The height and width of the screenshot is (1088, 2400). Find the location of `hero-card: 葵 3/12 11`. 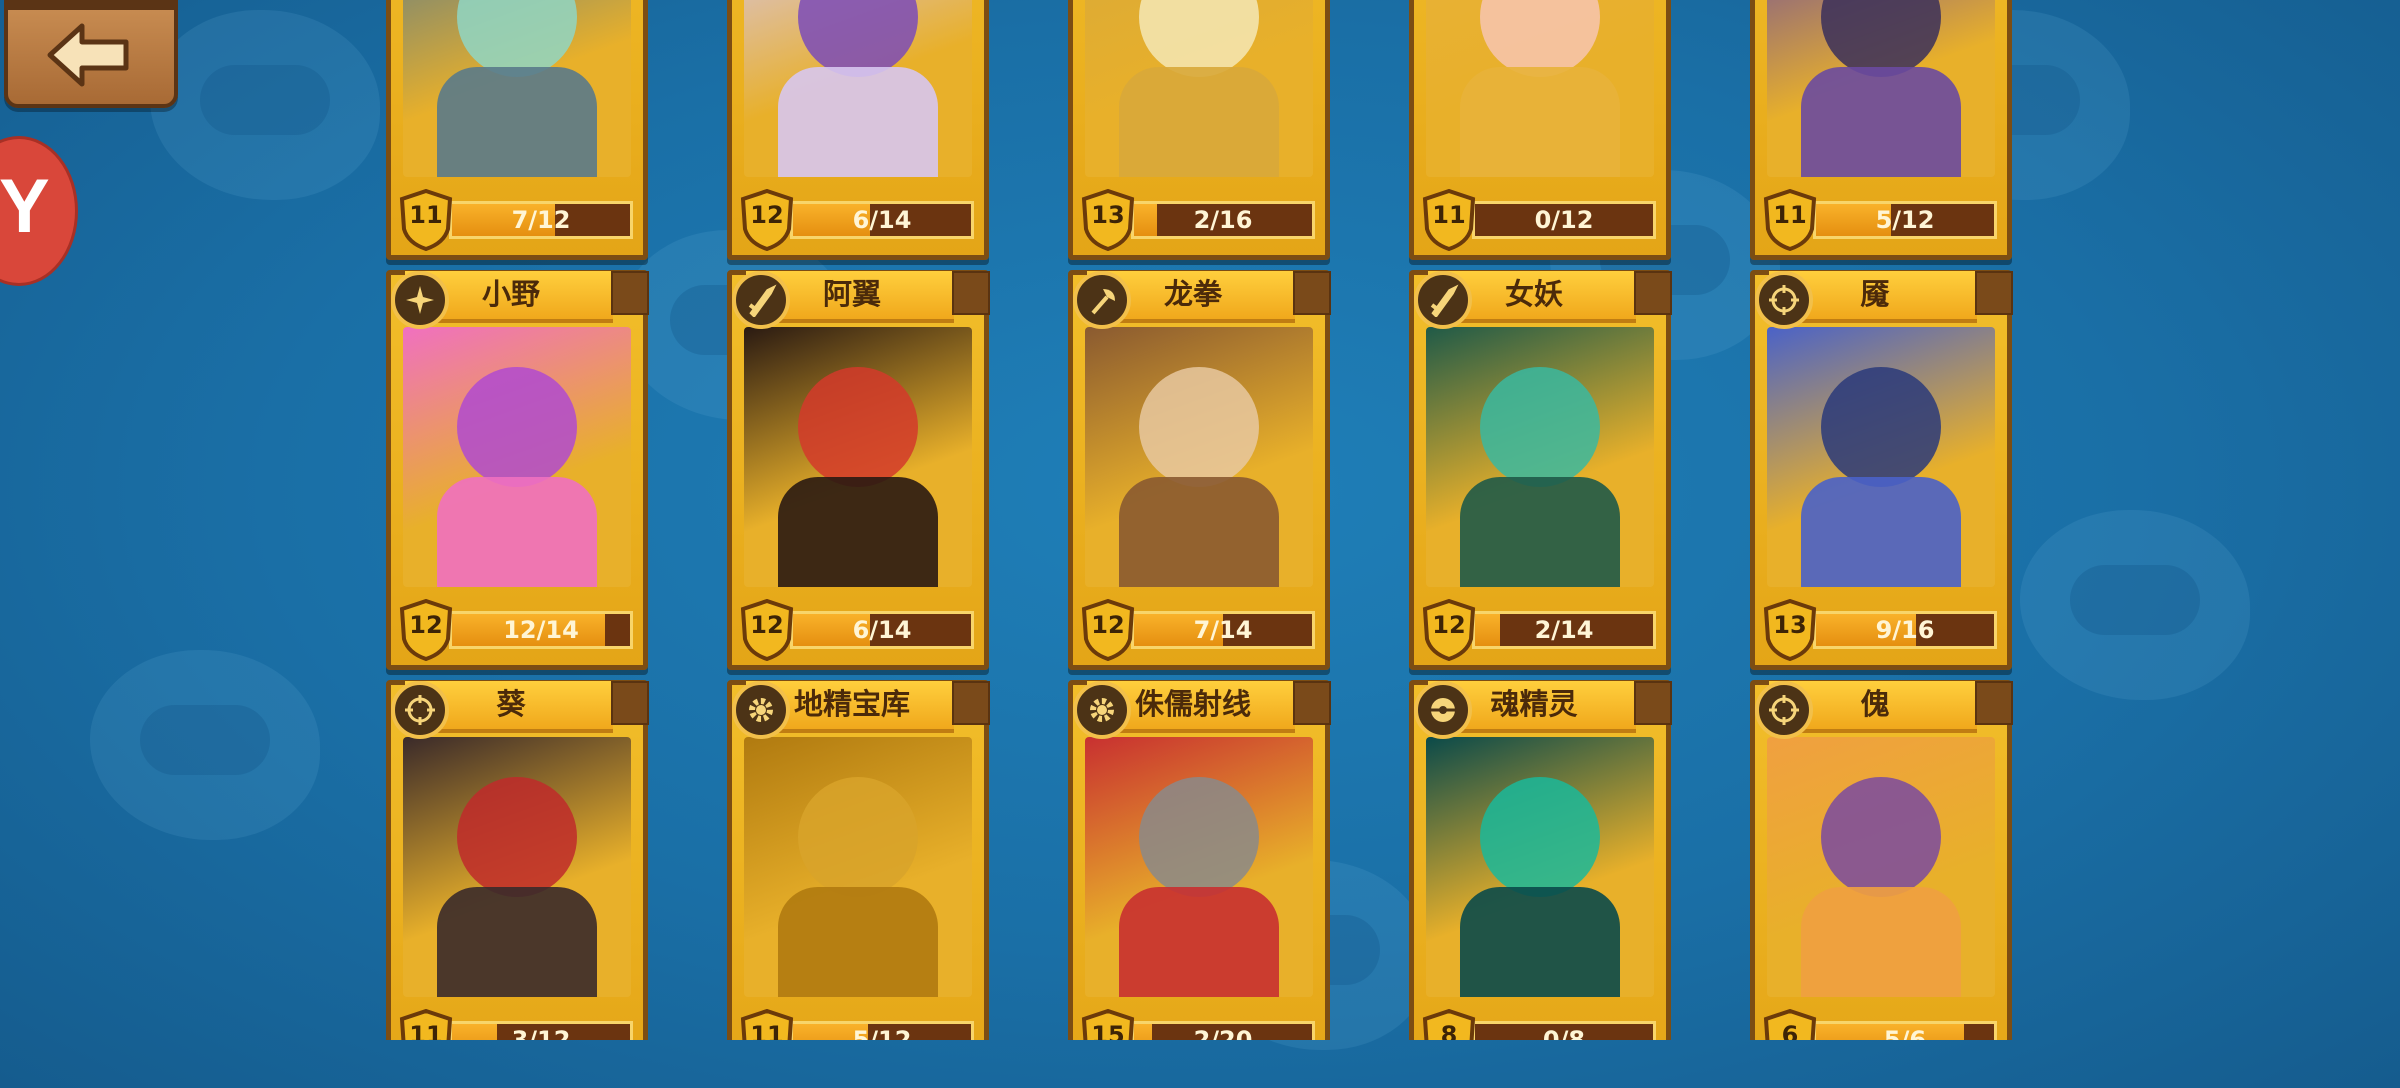

hero-card: 葵 3/12 11 is located at coordinates (517, 860).